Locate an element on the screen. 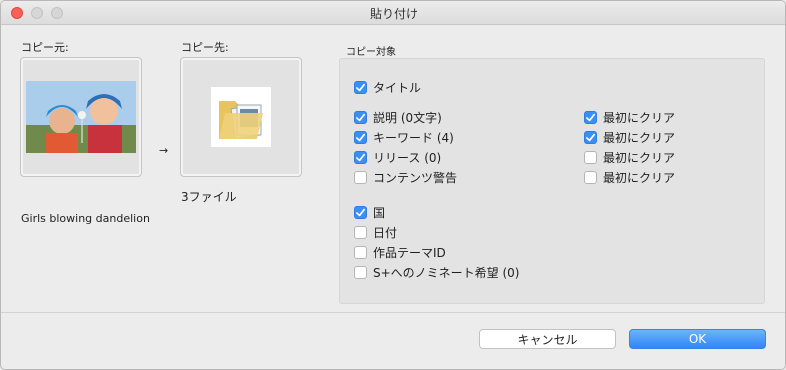 The height and width of the screenshot is (370, 786). destination-well is located at coordinates (241, 117).